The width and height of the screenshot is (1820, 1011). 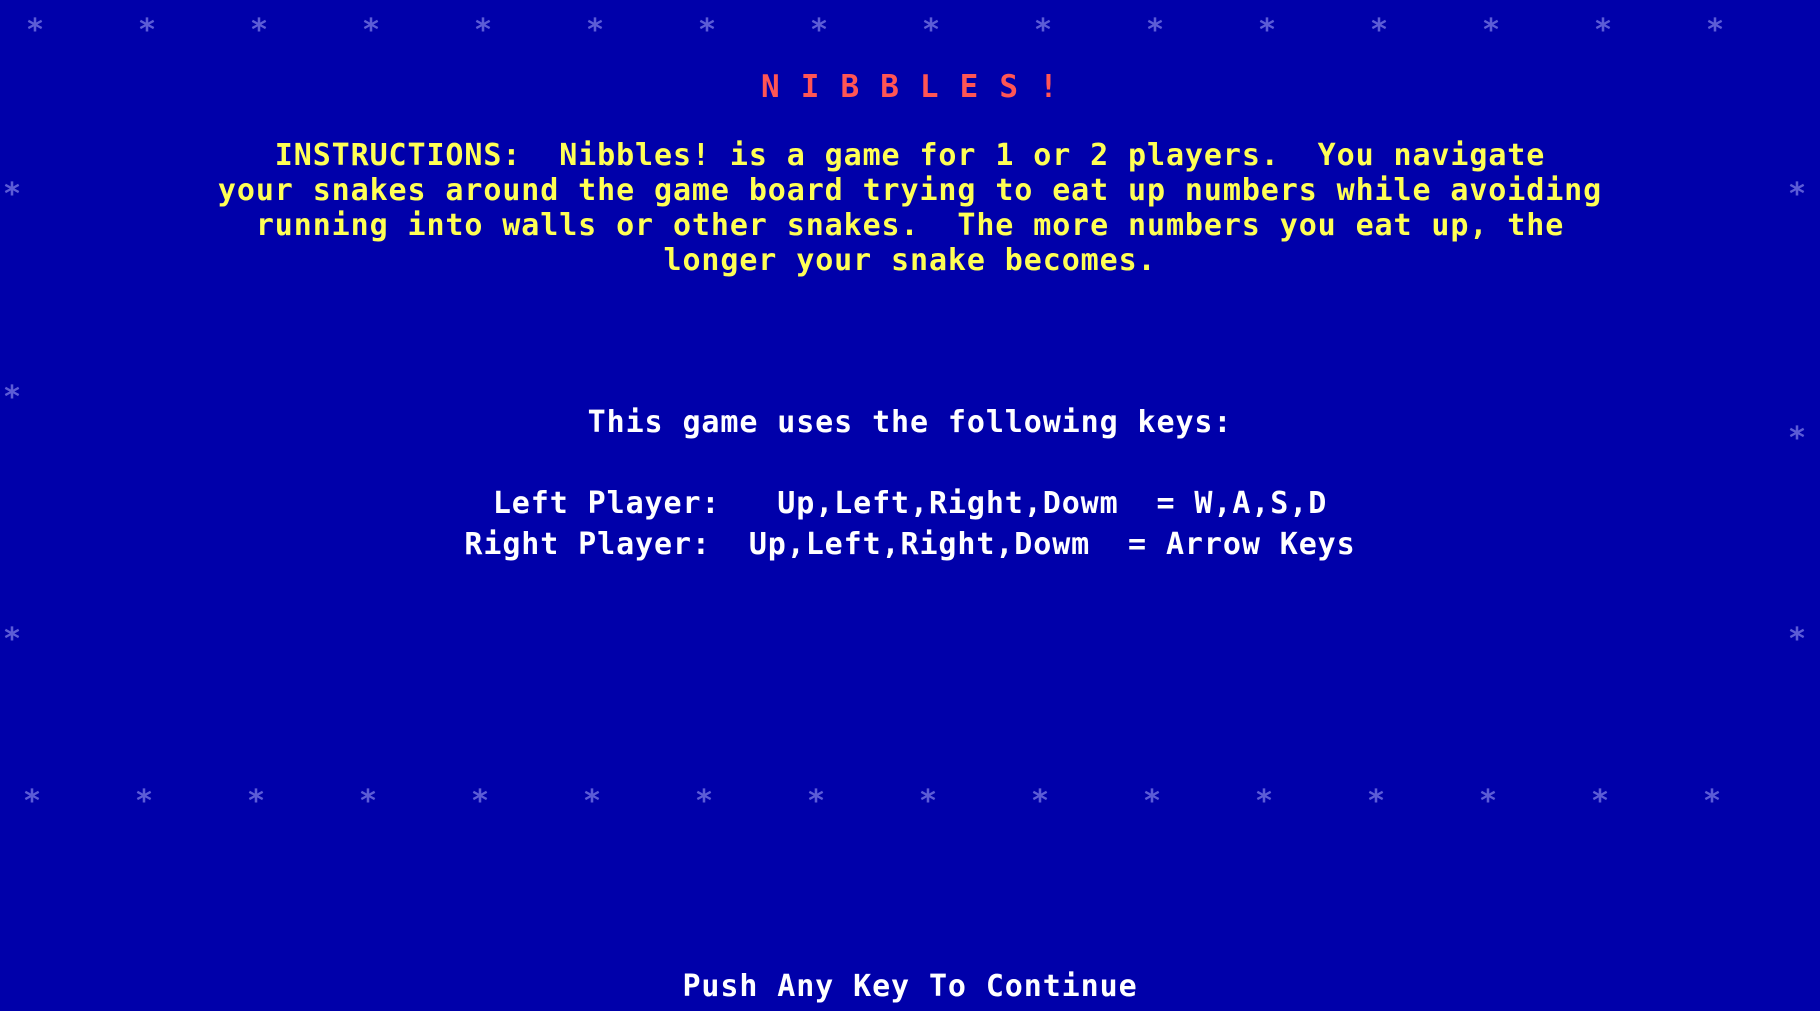 I want to click on game-title: N I B B L E S !, so click(x=910, y=87).